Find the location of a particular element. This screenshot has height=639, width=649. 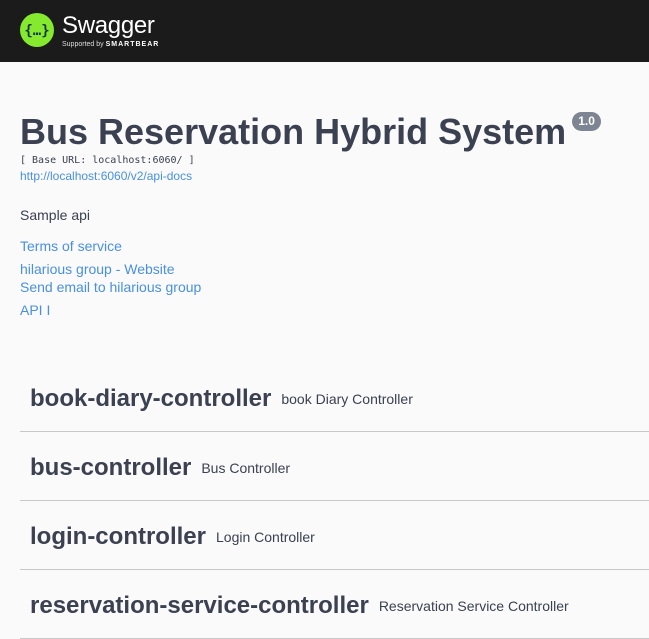

tag-description: Reservation Service Controller is located at coordinates (473, 606).